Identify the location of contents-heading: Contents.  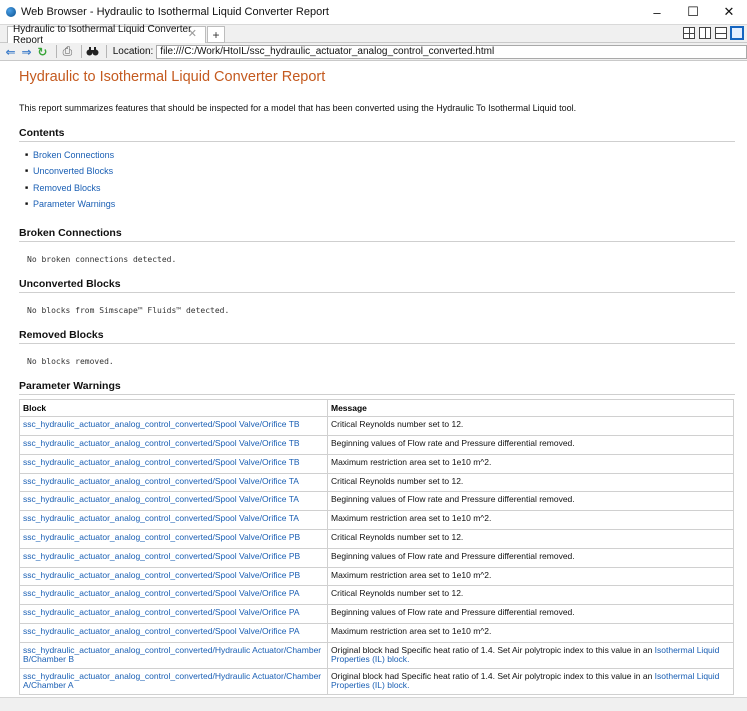
(377, 134).